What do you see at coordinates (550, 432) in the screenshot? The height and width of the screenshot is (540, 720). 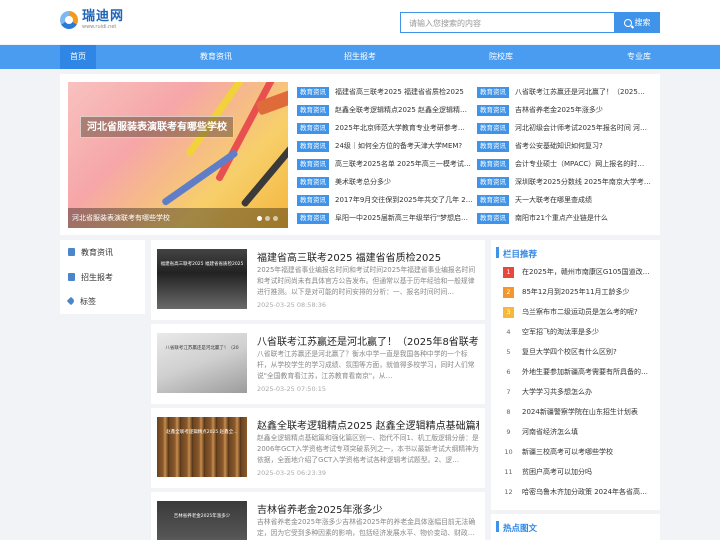 I see `recommend-item-title: 河南省经济怎么填` at bounding box center [550, 432].